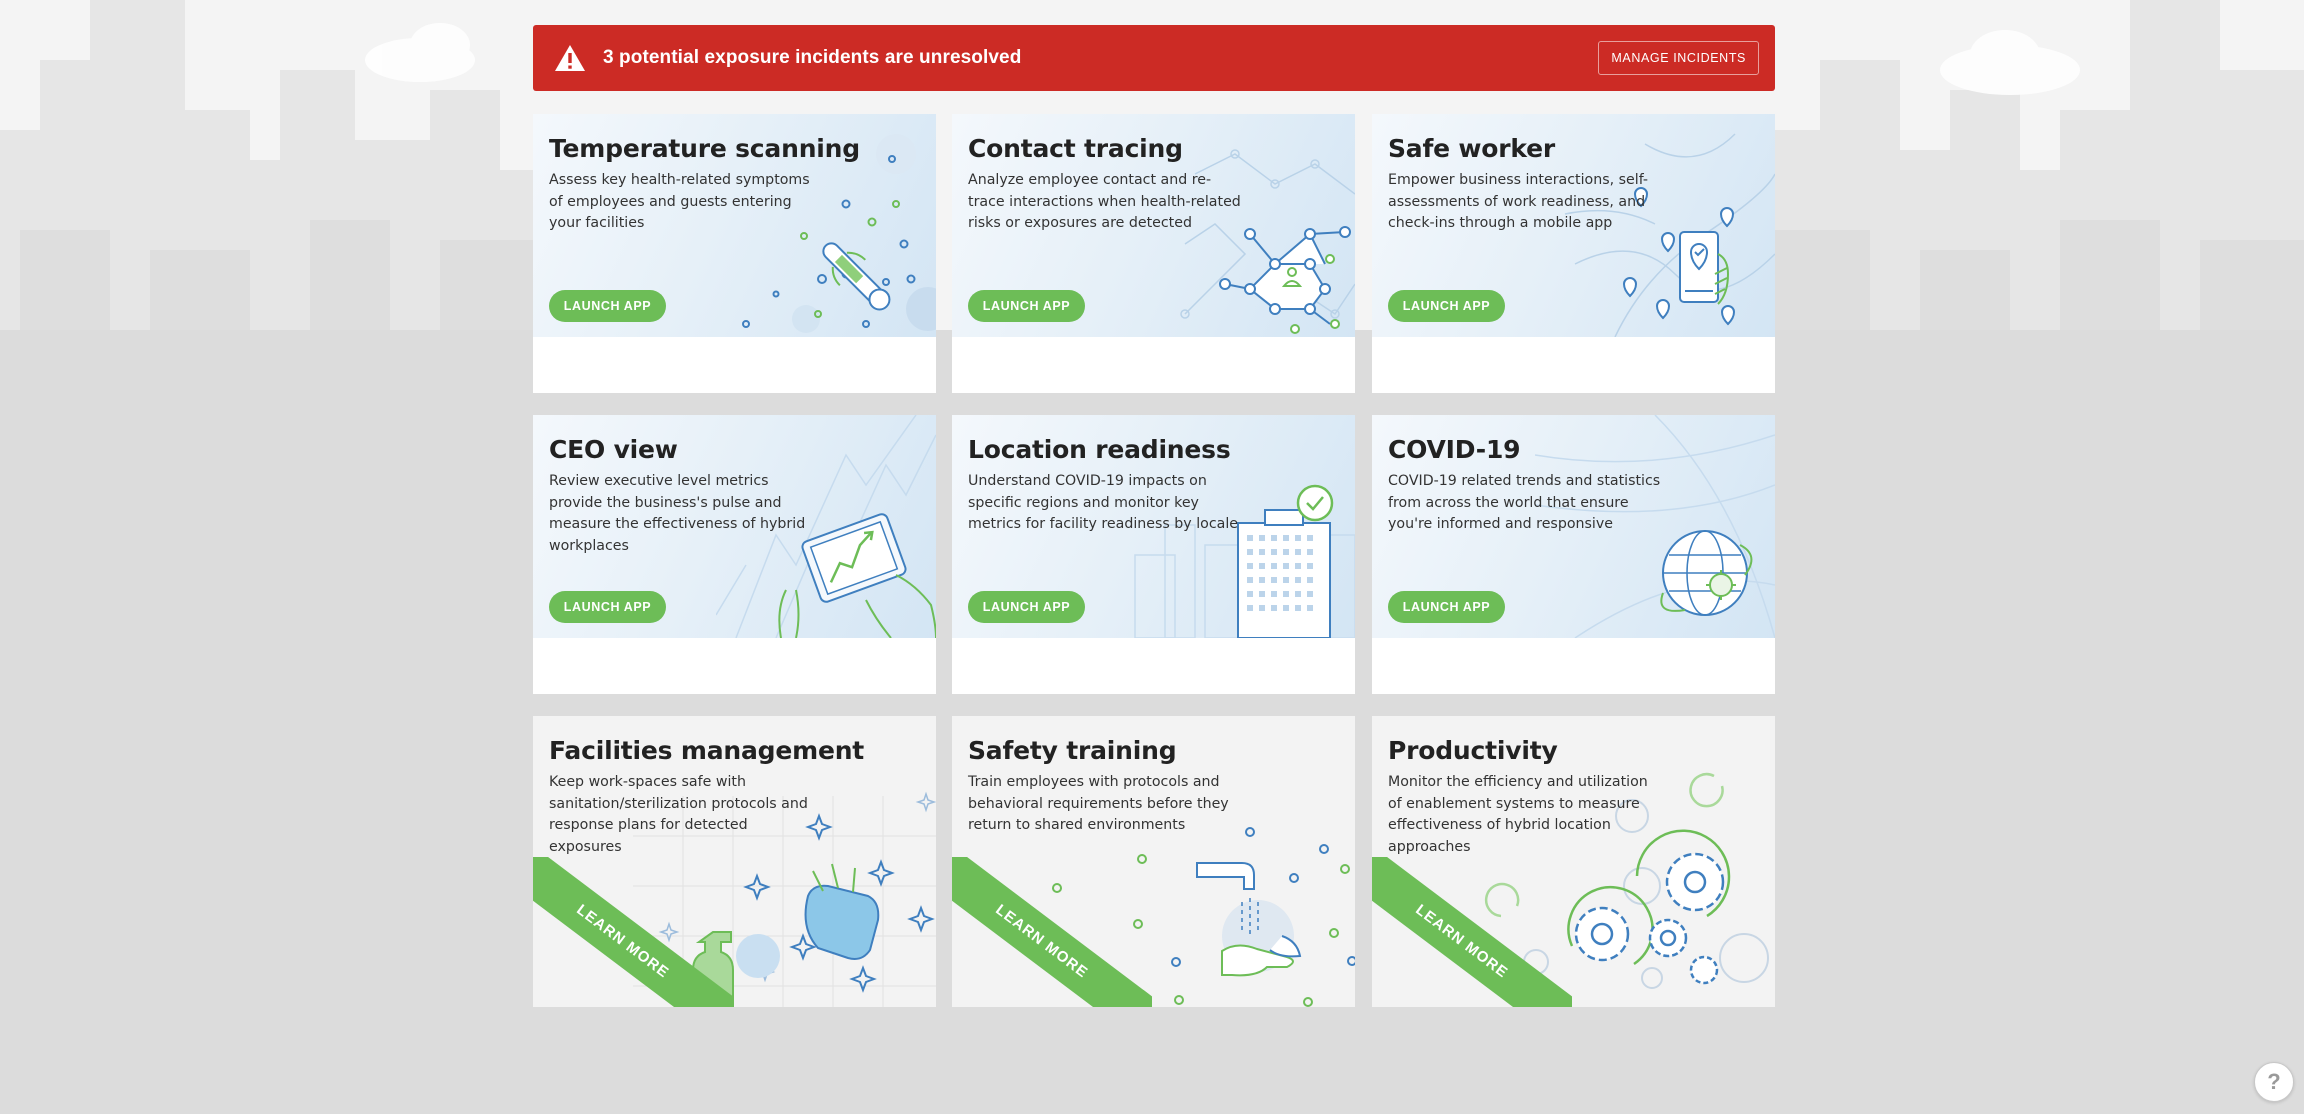 This screenshot has height=1114, width=2304. Describe the element at coordinates (1473, 750) in the screenshot. I see `card-title: Productivity` at that location.